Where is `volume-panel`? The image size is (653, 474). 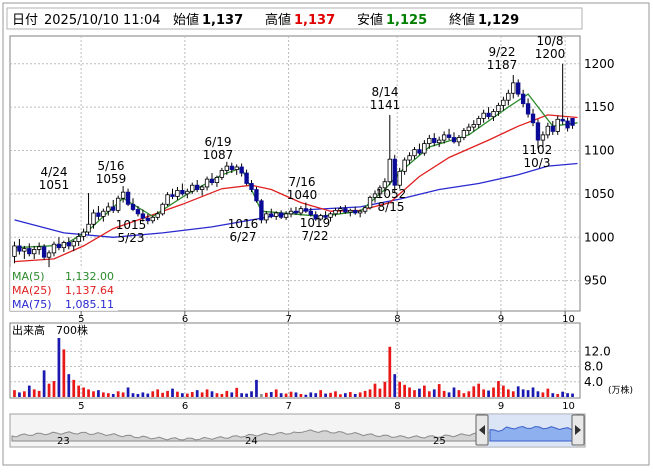
volume-panel is located at coordinates (295, 360).